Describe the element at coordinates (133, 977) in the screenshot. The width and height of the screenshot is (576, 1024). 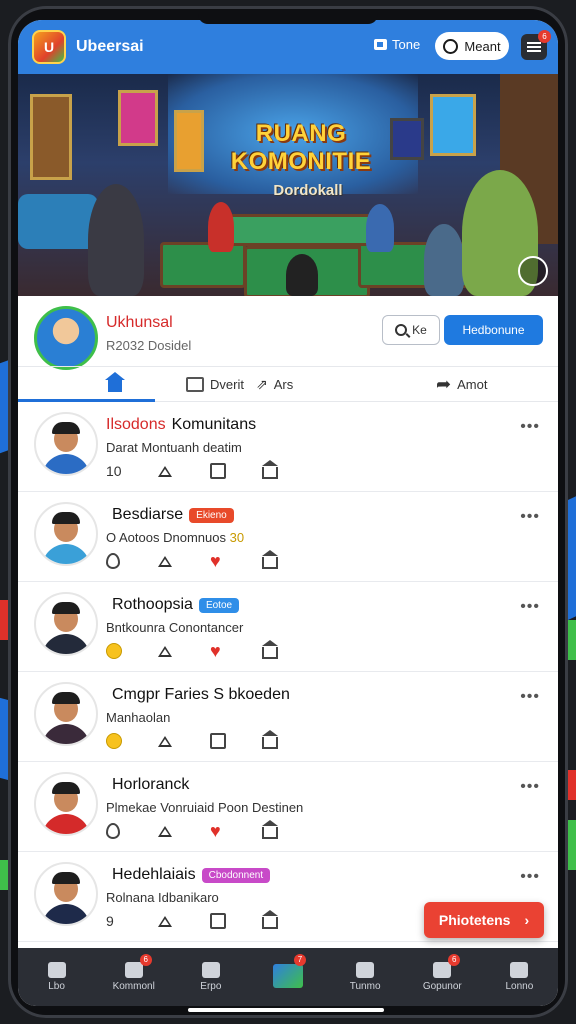
I see `nav-item-kommonl: Kommonl 6` at that location.